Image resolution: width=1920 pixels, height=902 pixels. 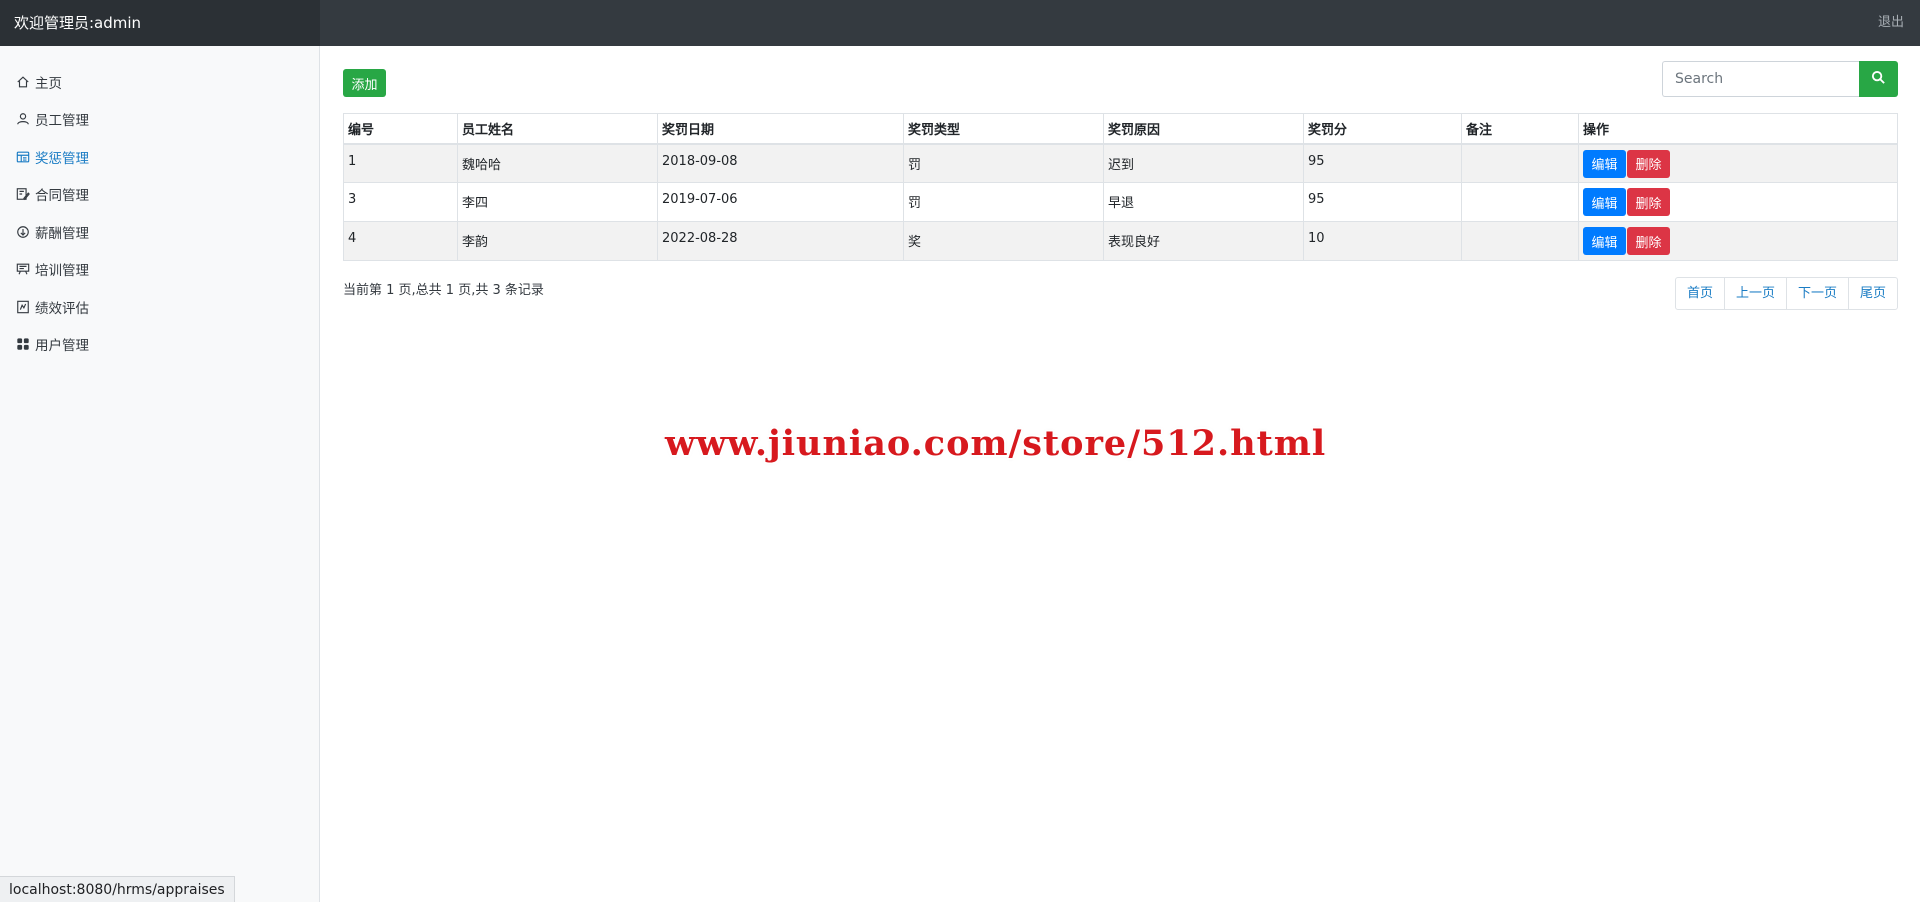 What do you see at coordinates (780, 202) in the screenshot?
I see `cell-date: 2019-07-06` at bounding box center [780, 202].